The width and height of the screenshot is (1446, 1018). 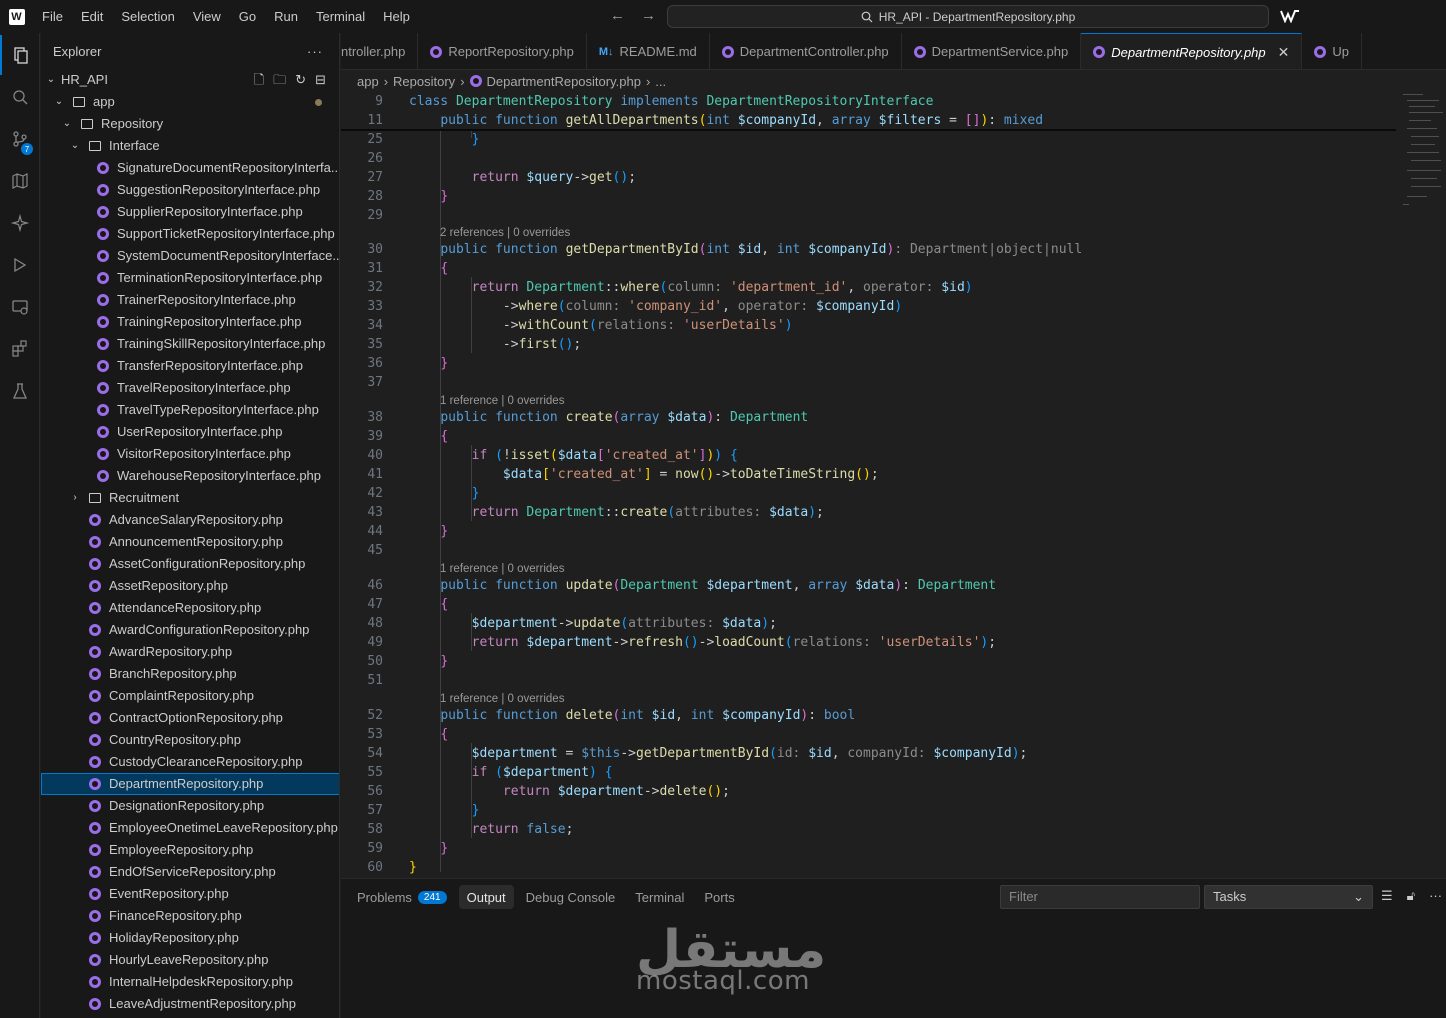 I want to click on file-item: LeaveAdjustmentRepository.php, so click(x=190, y=1004).